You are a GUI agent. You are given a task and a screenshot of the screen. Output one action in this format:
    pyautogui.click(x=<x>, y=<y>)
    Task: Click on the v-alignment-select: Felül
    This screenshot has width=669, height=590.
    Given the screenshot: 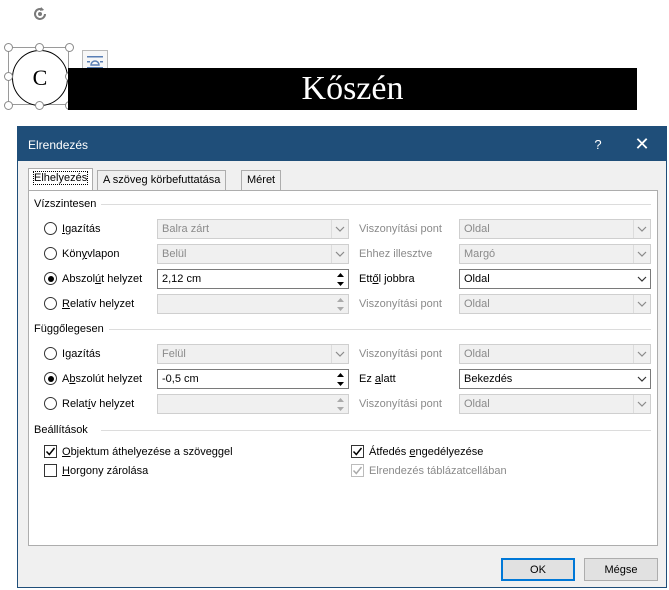 What is the action you would take?
    pyautogui.click(x=253, y=354)
    